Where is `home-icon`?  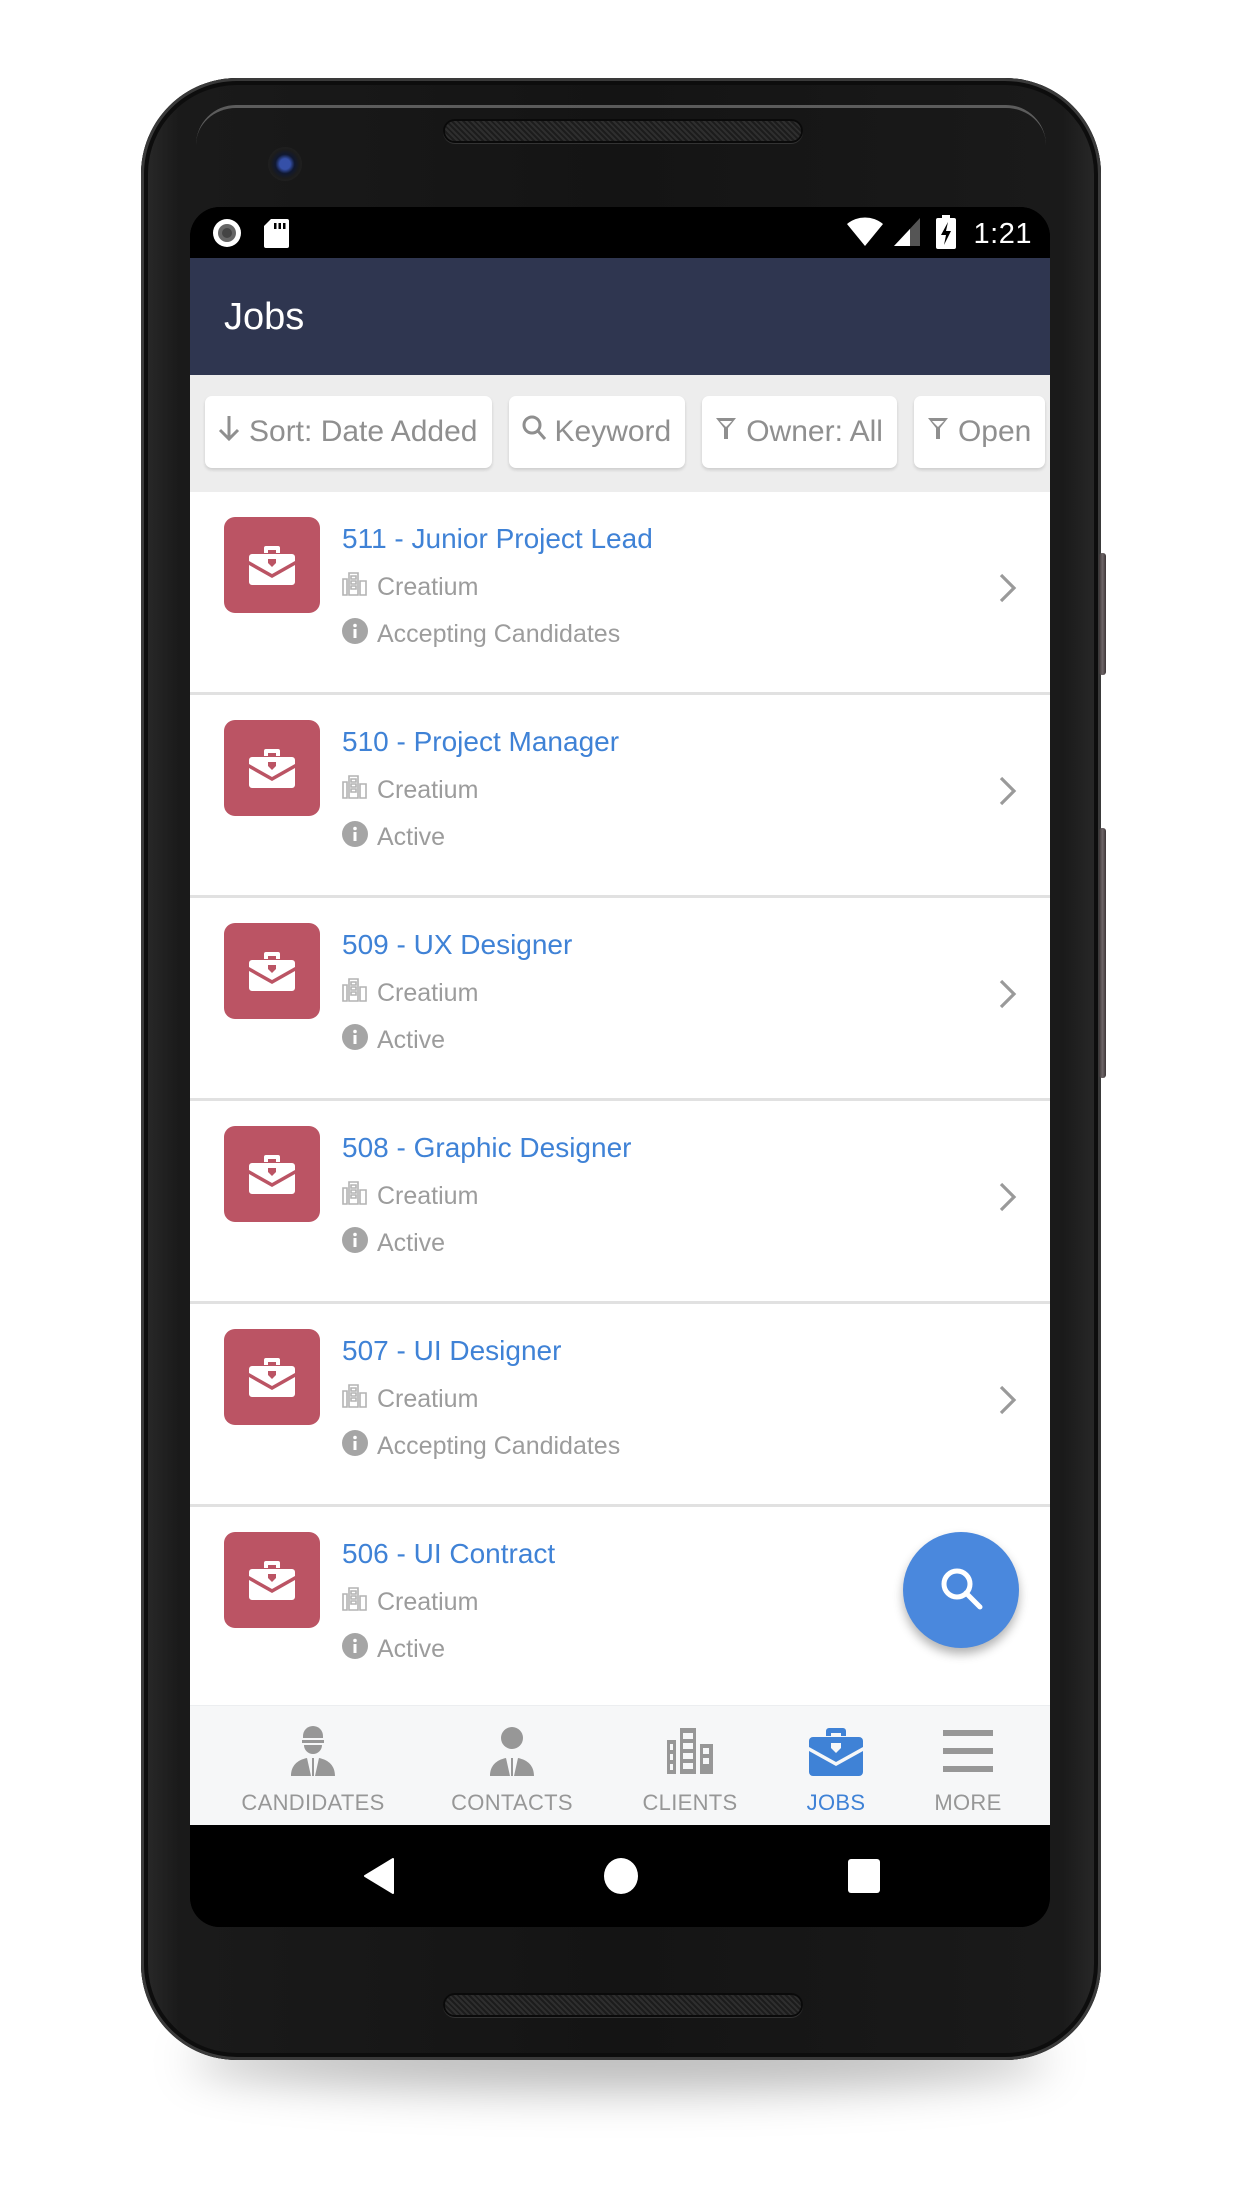 home-icon is located at coordinates (621, 1878).